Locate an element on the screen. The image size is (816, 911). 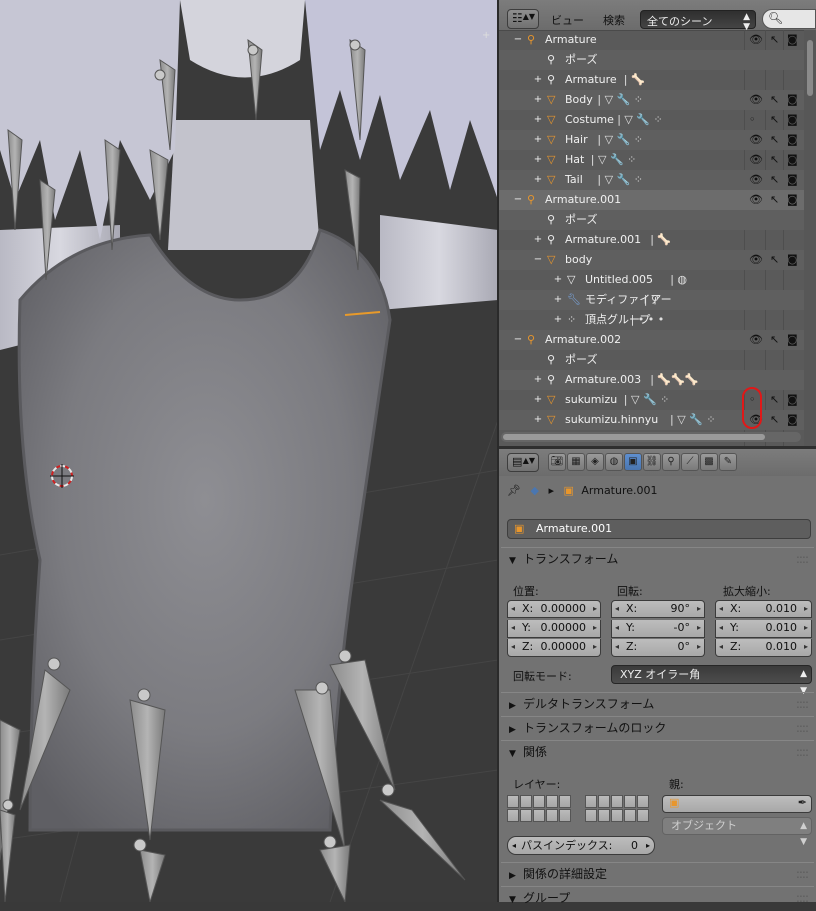
transform-panel-header: ▼ トランスフォーム :::: is located at coordinates (657, 558).